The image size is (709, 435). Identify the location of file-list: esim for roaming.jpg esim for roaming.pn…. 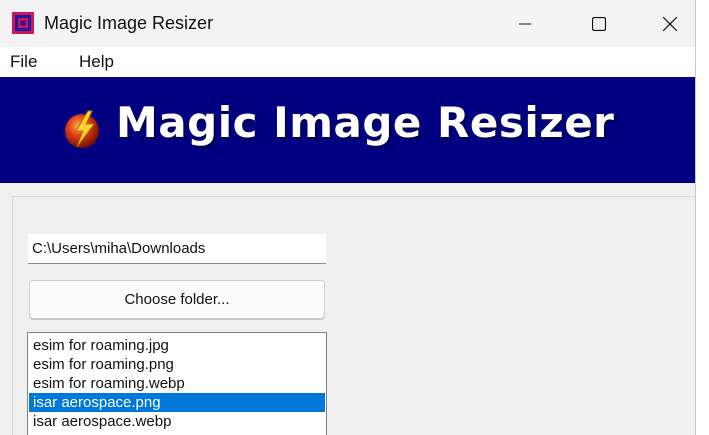
(177, 383).